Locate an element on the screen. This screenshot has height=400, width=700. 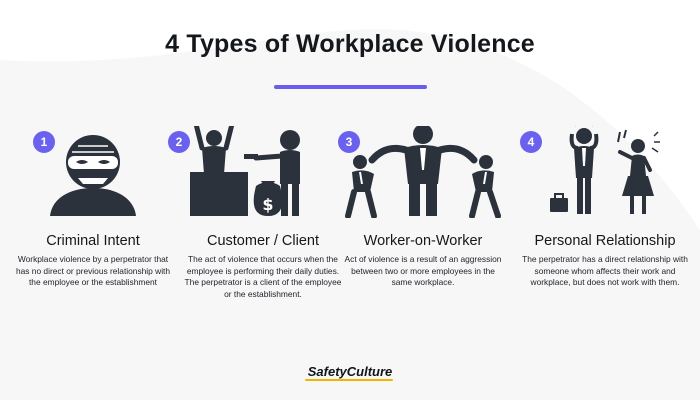
masked-criminal-icon is located at coordinates (93, 175).